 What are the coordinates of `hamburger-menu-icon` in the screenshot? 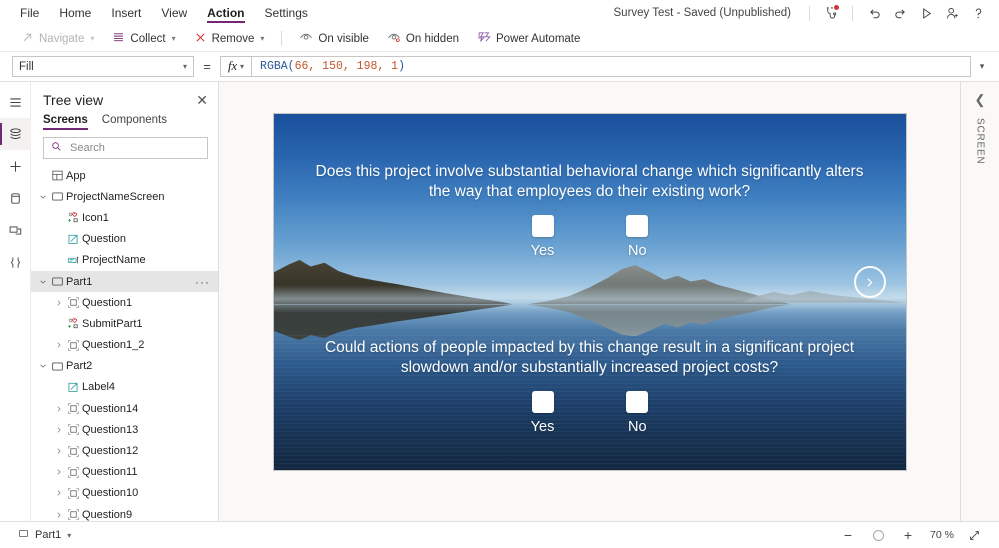 It's located at (15, 102).